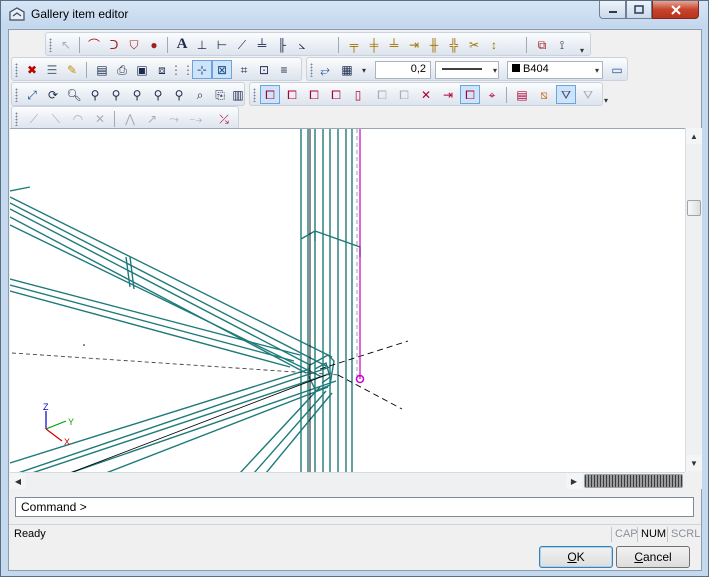 The image size is (709, 577). Describe the element at coordinates (364, 70) in the screenshot. I see `color-palette-dropdown: ▾` at that location.